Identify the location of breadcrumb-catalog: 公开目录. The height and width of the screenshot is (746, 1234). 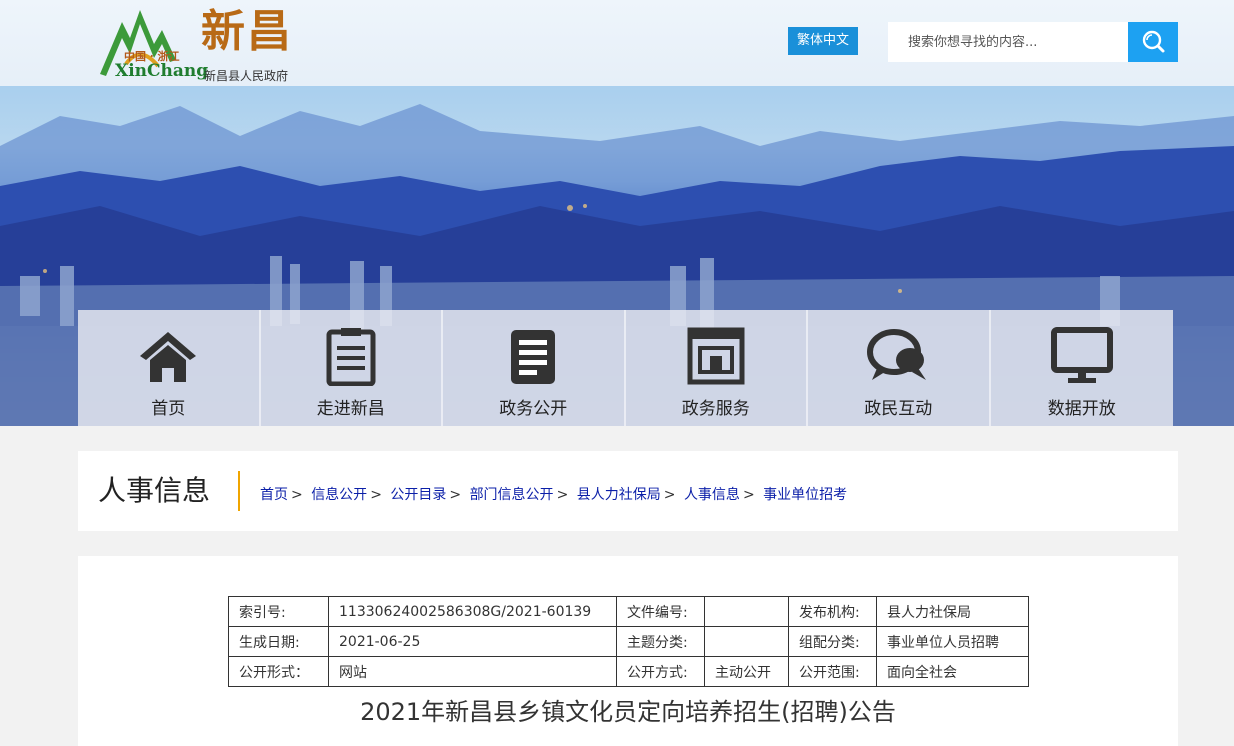
(418, 495).